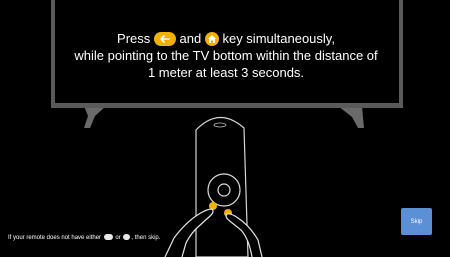 The width and height of the screenshot is (450, 257). Describe the element at coordinates (190, 38) in the screenshot. I see `instruction-and-text: and` at that location.